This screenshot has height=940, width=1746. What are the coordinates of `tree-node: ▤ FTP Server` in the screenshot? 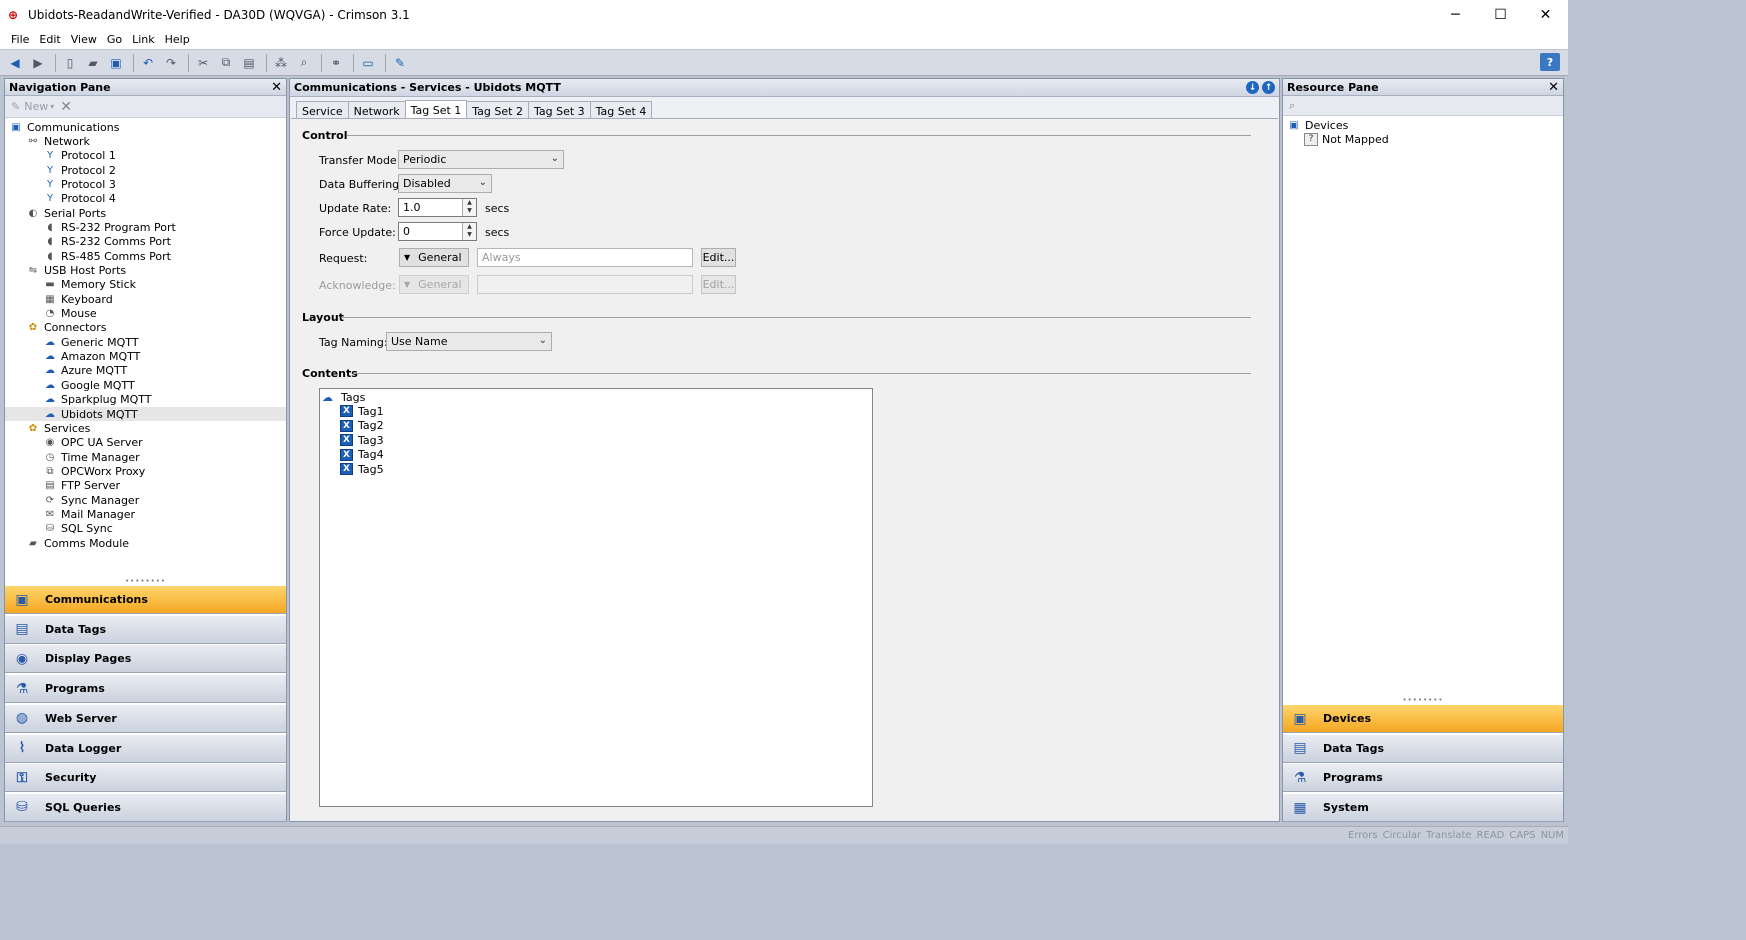 It's located at (81, 486).